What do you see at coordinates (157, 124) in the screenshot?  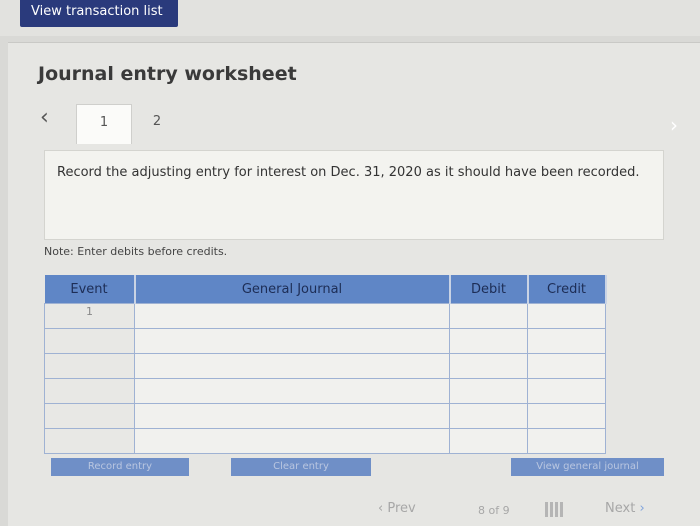 I see `tab-2: 2` at bounding box center [157, 124].